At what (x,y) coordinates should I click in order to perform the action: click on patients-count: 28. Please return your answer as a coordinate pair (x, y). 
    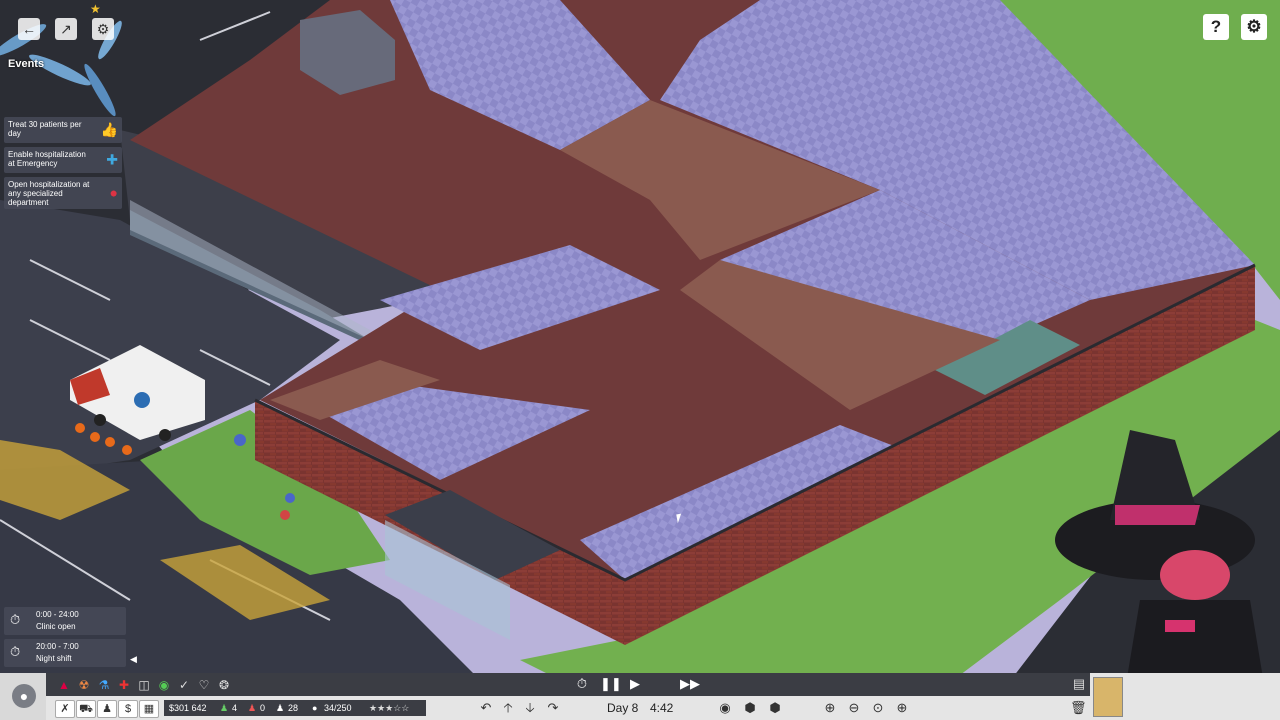
    Looking at the image, I should click on (293, 708).